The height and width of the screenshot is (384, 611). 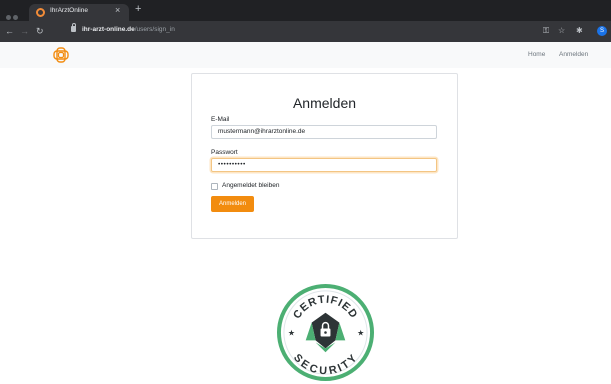 I want to click on favicon-icon, so click(x=40, y=12).